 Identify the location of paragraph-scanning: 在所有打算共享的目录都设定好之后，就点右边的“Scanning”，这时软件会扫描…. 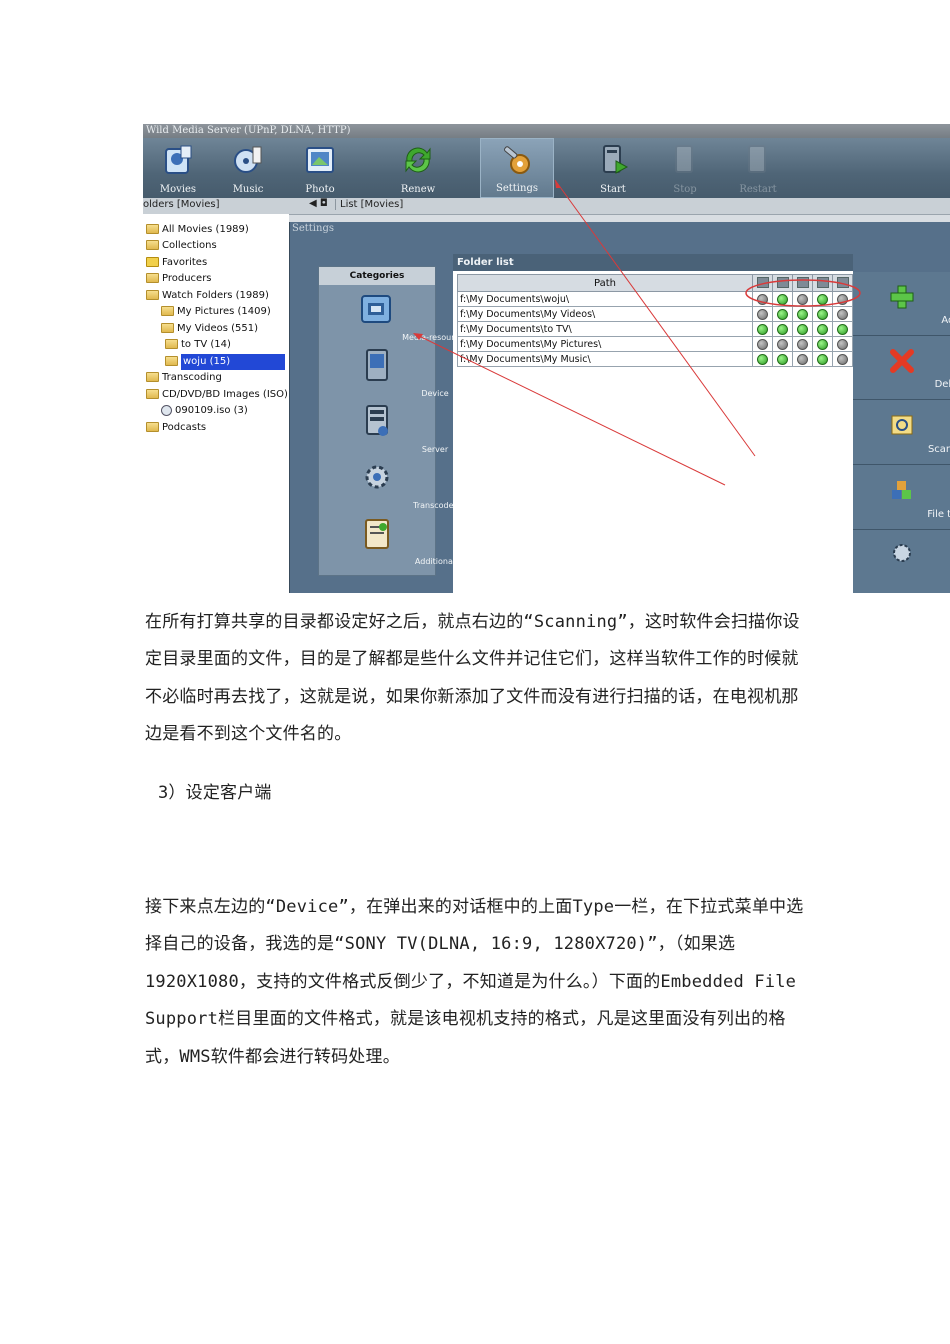
(472, 678).